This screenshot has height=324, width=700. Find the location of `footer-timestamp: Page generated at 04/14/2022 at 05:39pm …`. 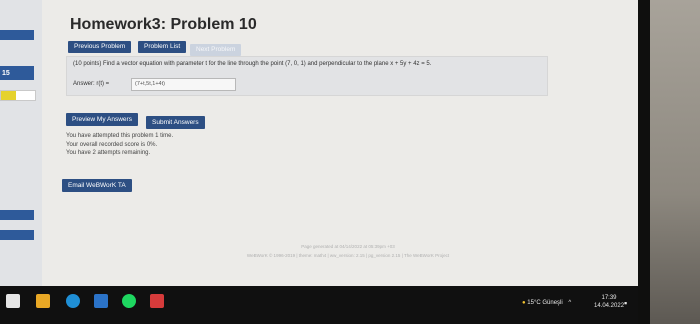

footer-timestamp: Page generated at 04/14/2022 at 05:39pm … is located at coordinates (348, 246).